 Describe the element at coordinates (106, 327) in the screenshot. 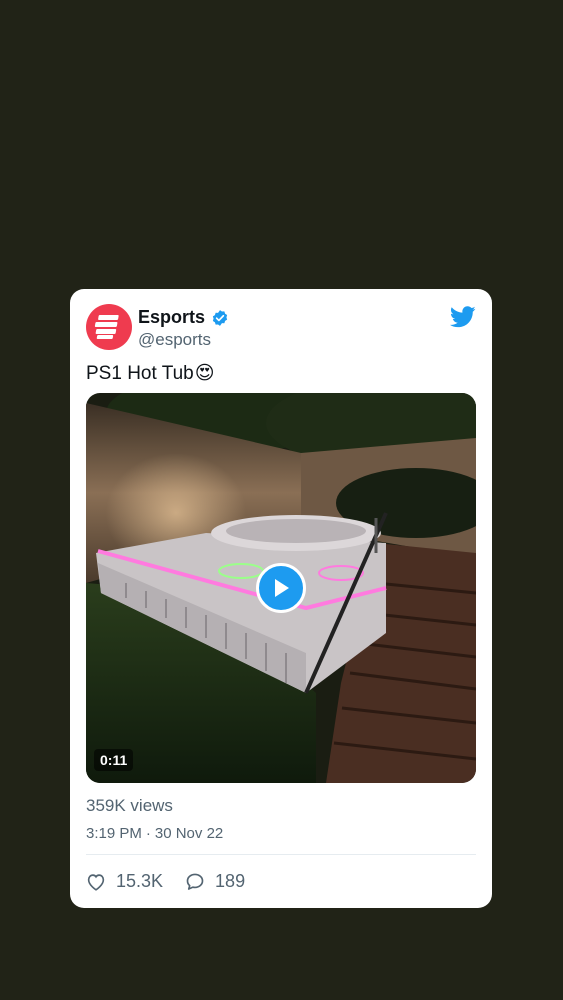

I see `esports-logo-icon` at that location.